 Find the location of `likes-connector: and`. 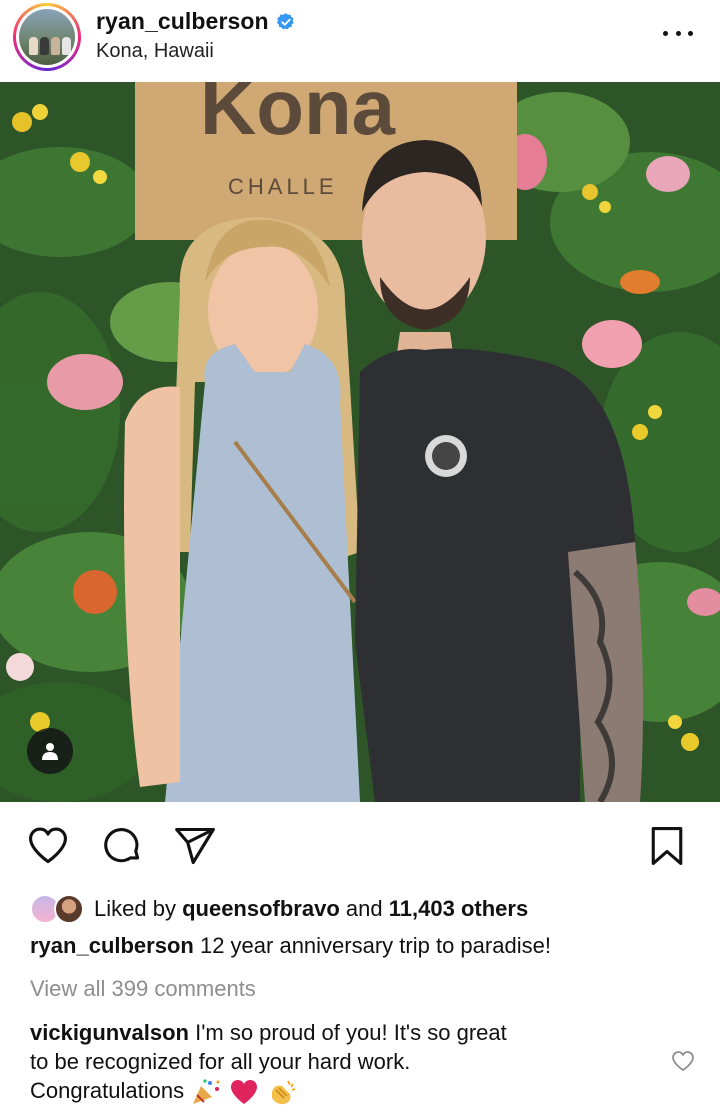

likes-connector: and is located at coordinates (364, 908).